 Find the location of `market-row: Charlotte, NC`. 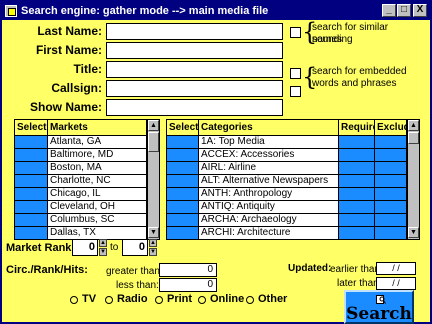

market-row: Charlotte, NC is located at coordinates (81, 181).